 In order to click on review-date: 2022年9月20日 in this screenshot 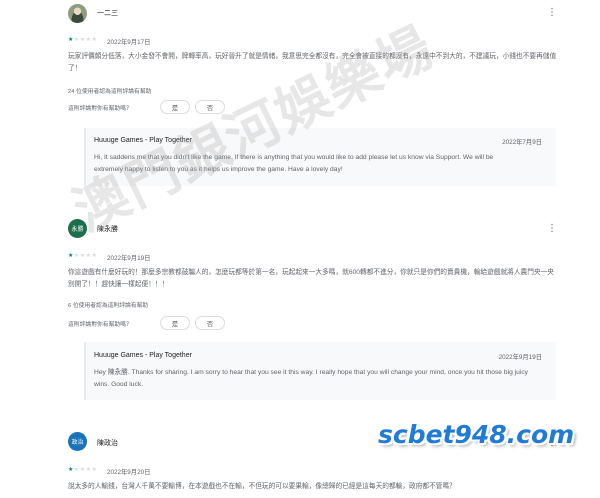, I will do `click(129, 472)`.